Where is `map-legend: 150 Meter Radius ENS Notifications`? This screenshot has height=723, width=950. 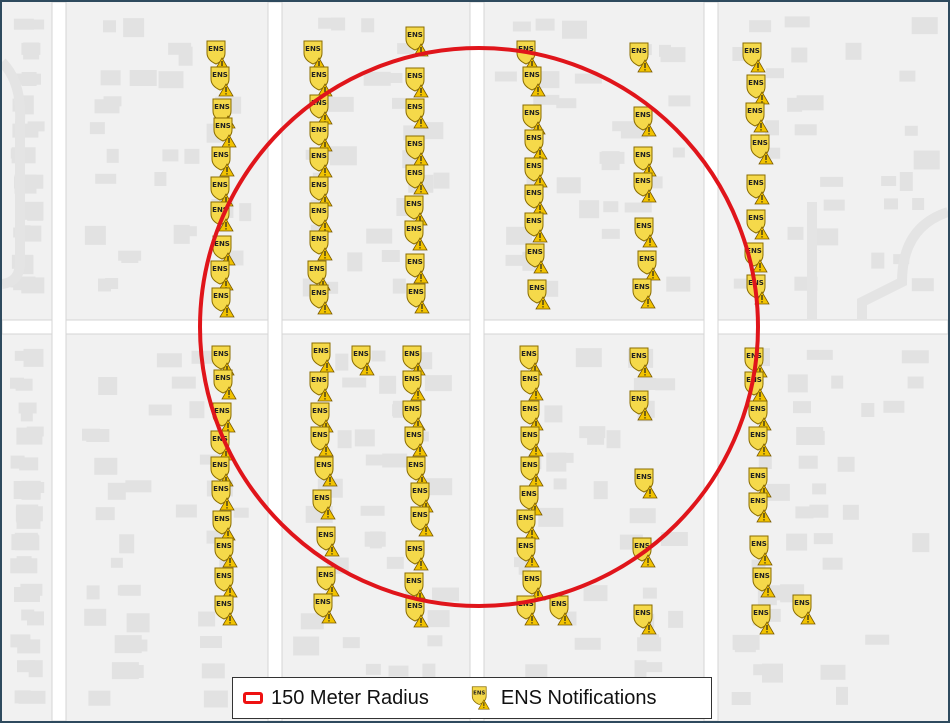 map-legend: 150 Meter Radius ENS Notifications is located at coordinates (472, 698).